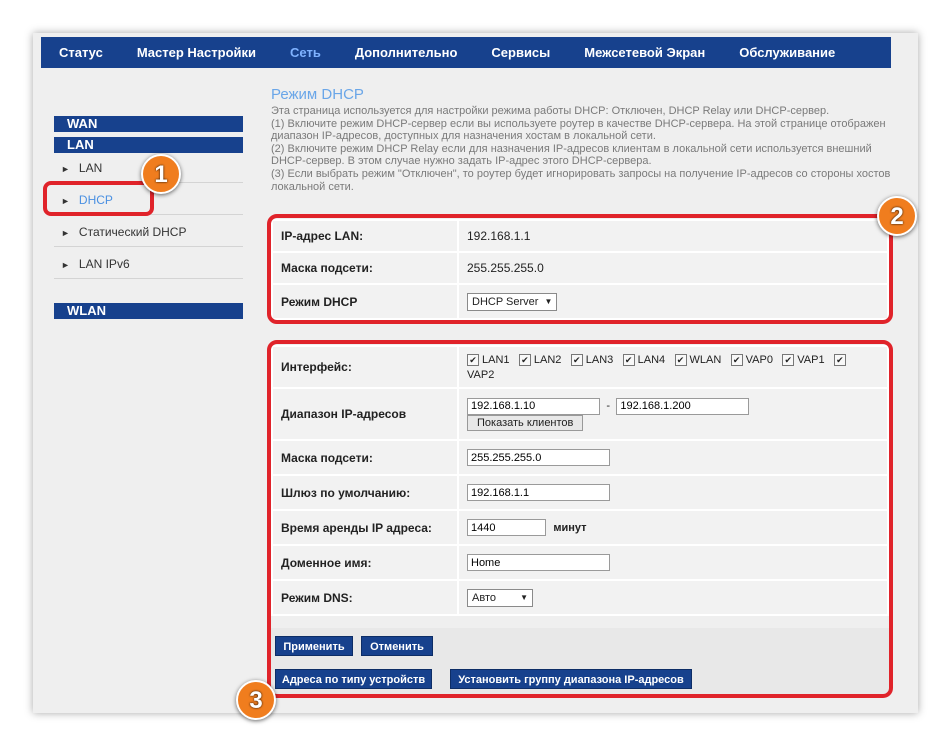  What do you see at coordinates (365, 527) in the screenshot?
I see `lease-time-label: Время аренды IP адреса:` at bounding box center [365, 527].